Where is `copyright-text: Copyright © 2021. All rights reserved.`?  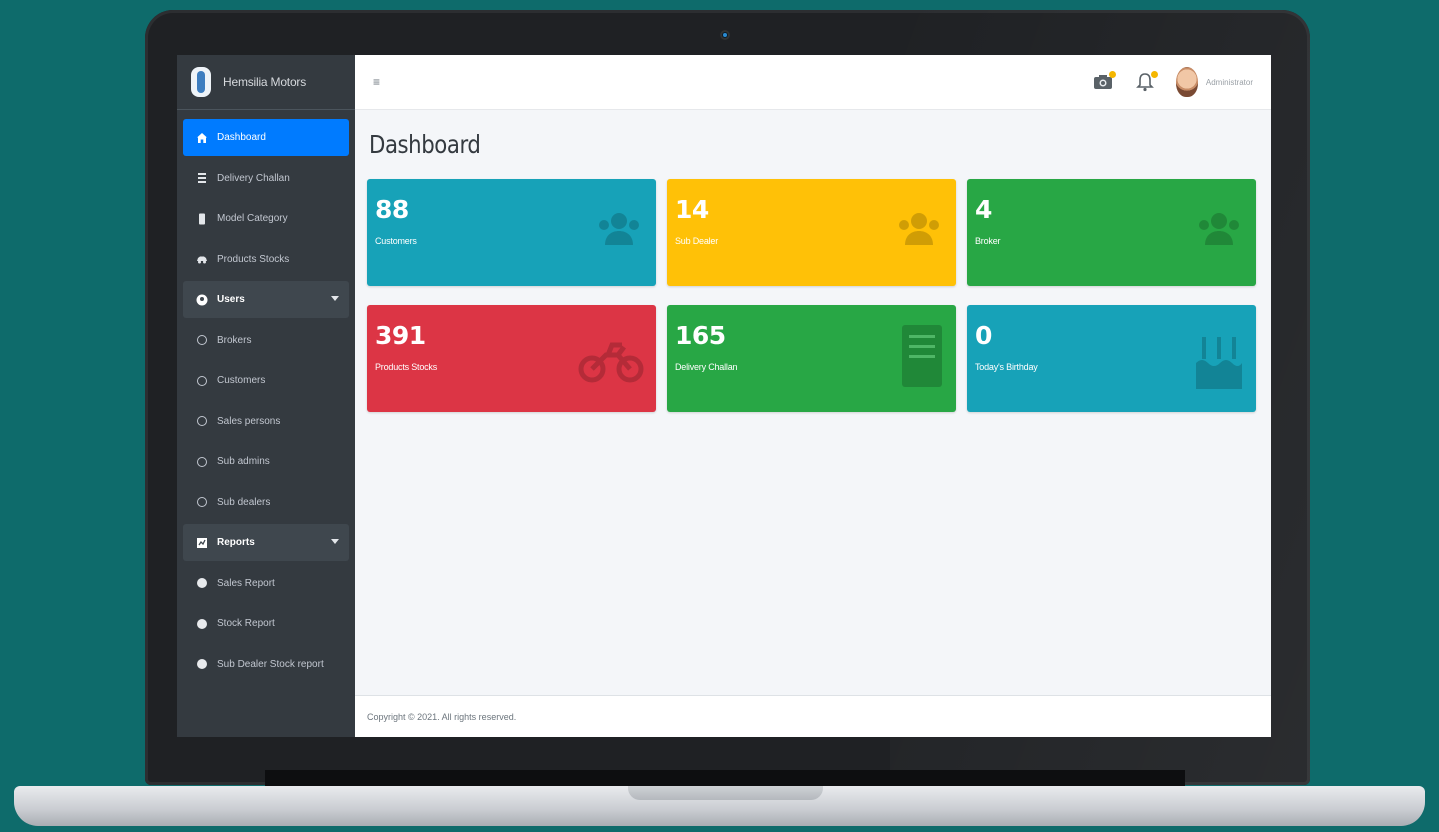 copyright-text: Copyright © 2021. All rights reserved. is located at coordinates (442, 716).